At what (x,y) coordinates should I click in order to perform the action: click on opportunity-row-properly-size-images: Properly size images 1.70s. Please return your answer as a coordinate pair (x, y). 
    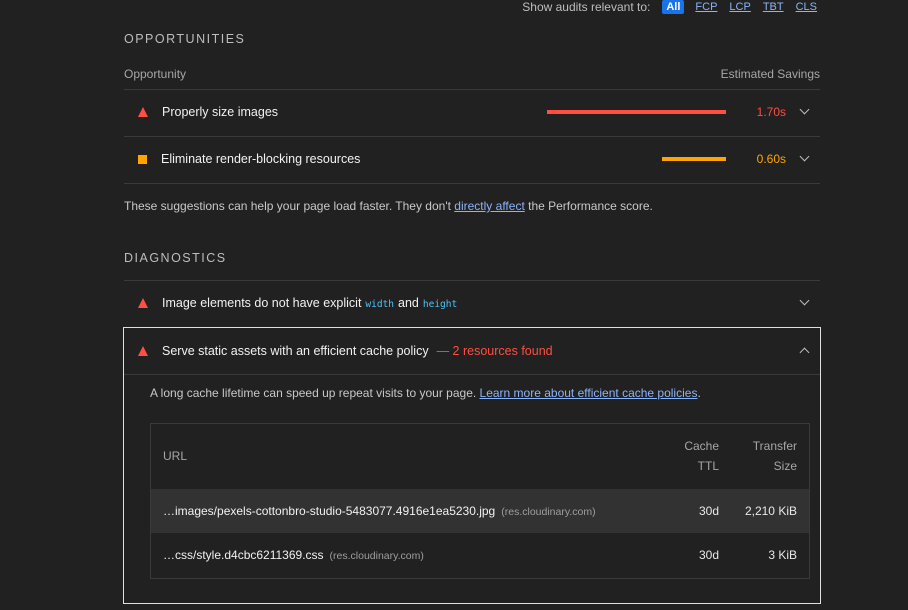
    Looking at the image, I should click on (472, 112).